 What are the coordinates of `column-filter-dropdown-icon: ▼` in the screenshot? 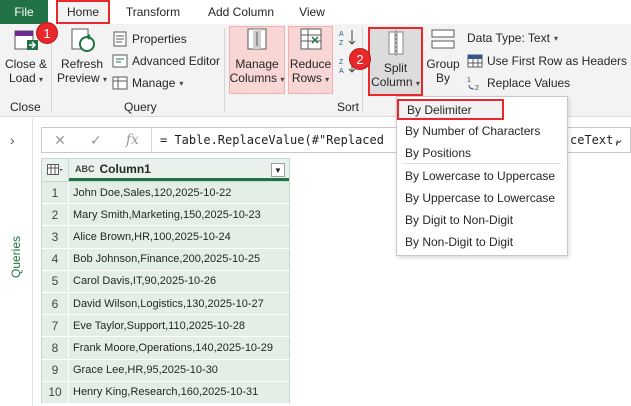 It's located at (278, 170).